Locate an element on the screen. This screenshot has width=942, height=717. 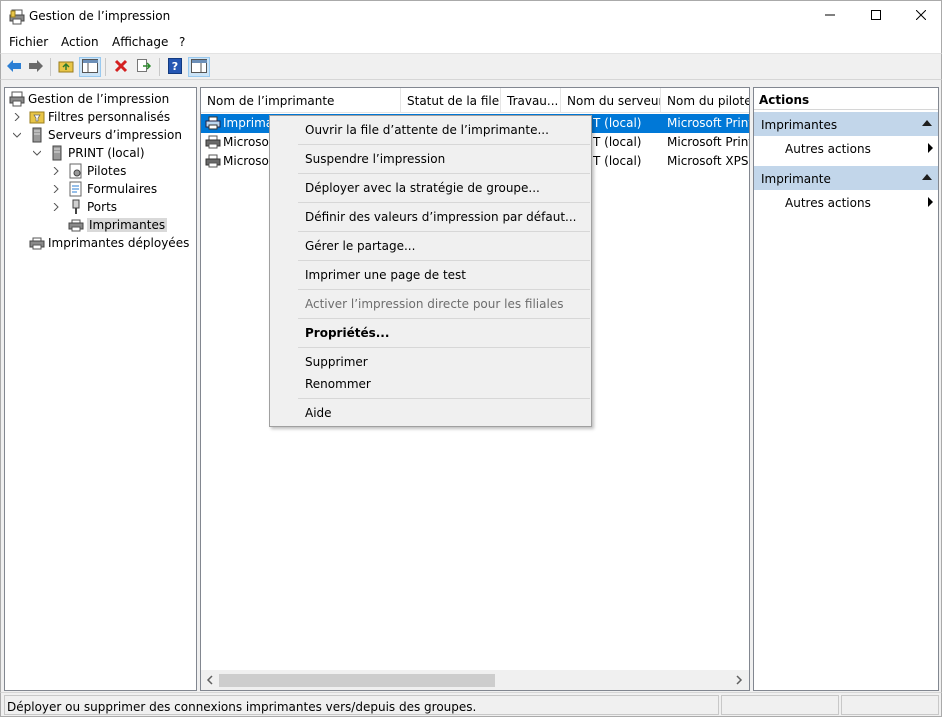
menu-item-delete: Supprimer is located at coordinates (336, 362).